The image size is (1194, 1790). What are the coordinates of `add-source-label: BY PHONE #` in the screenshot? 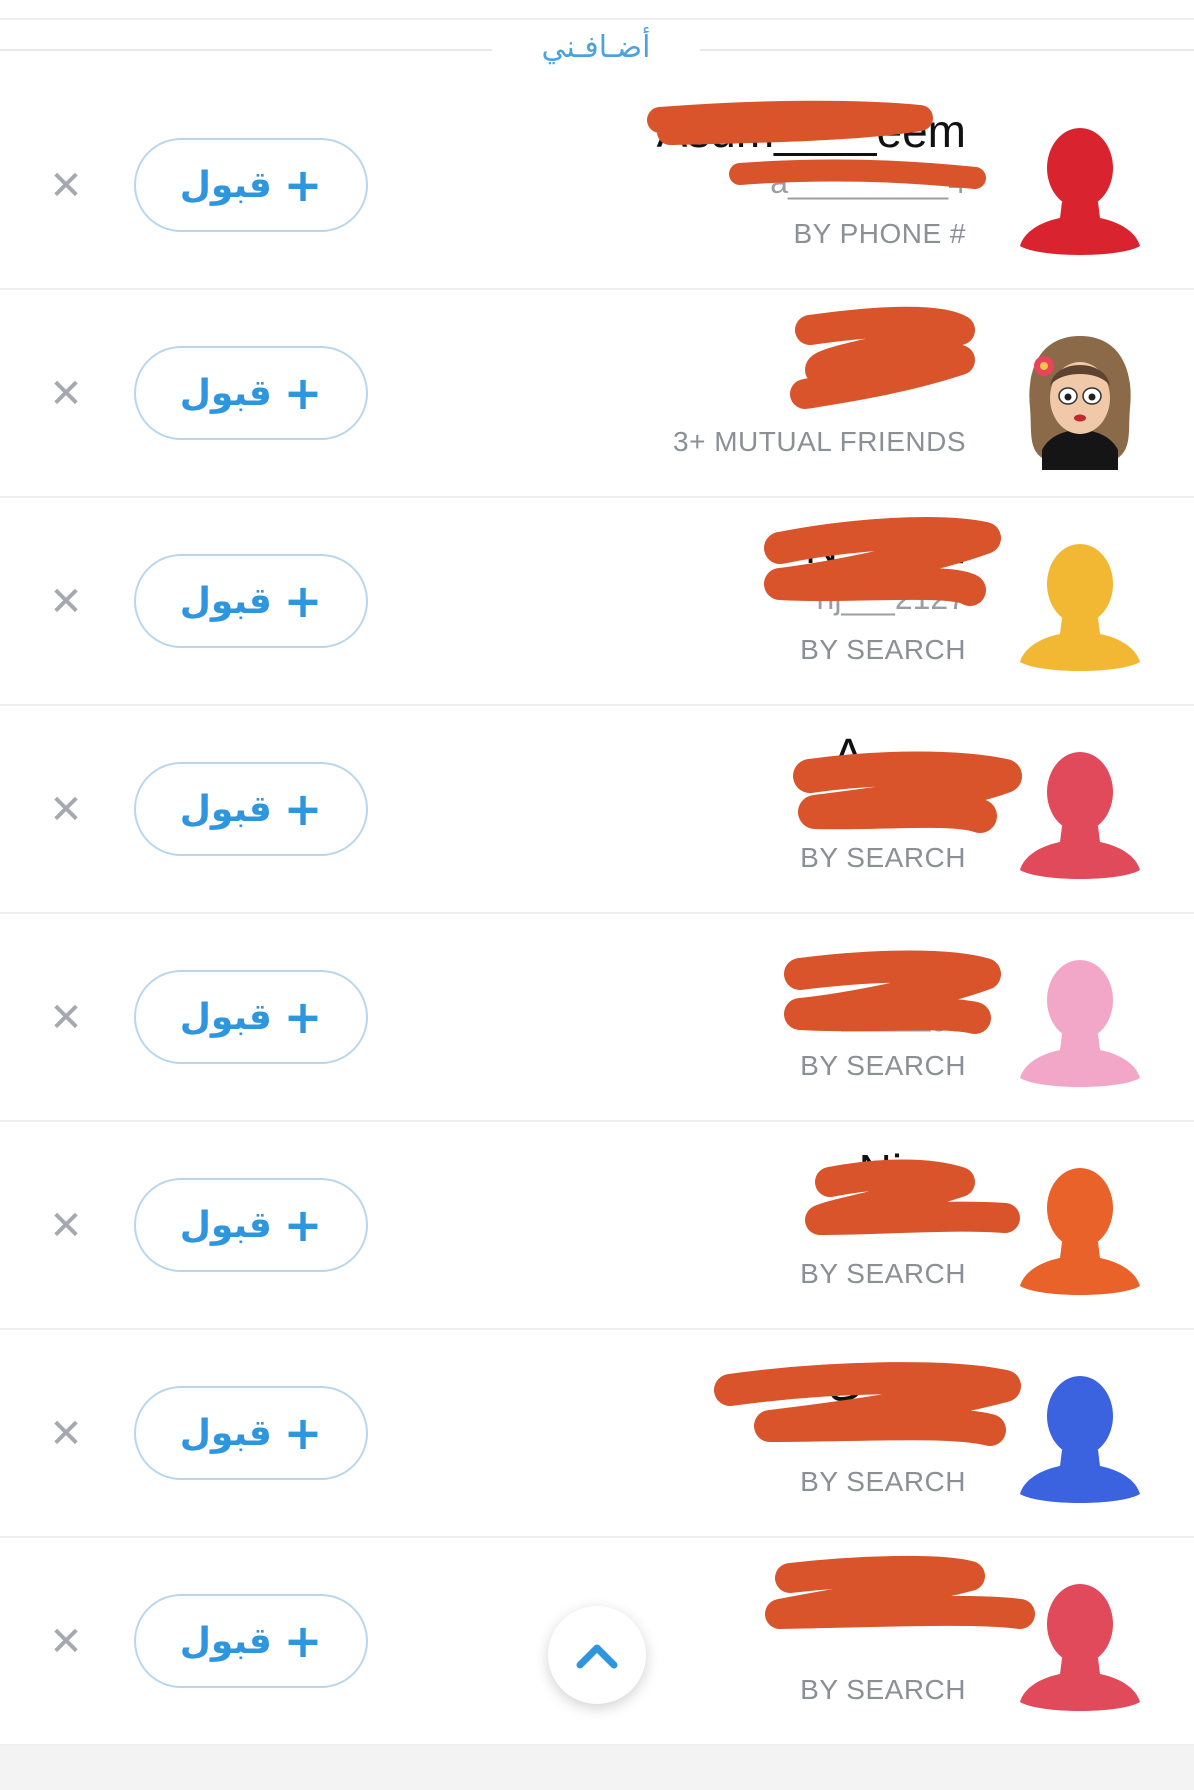 It's located at (879, 233).